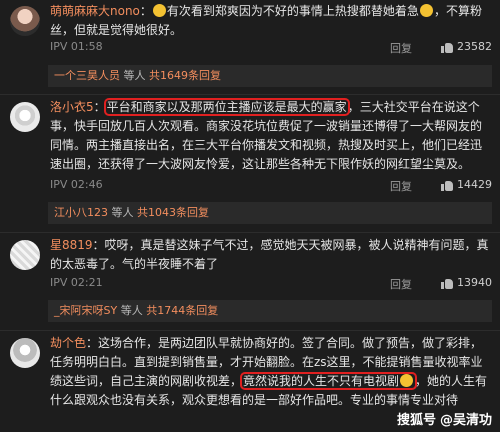 This screenshot has width=500, height=432. What do you see at coordinates (474, 46) in the screenshot?
I see `like-count: 23582` at bounding box center [474, 46].